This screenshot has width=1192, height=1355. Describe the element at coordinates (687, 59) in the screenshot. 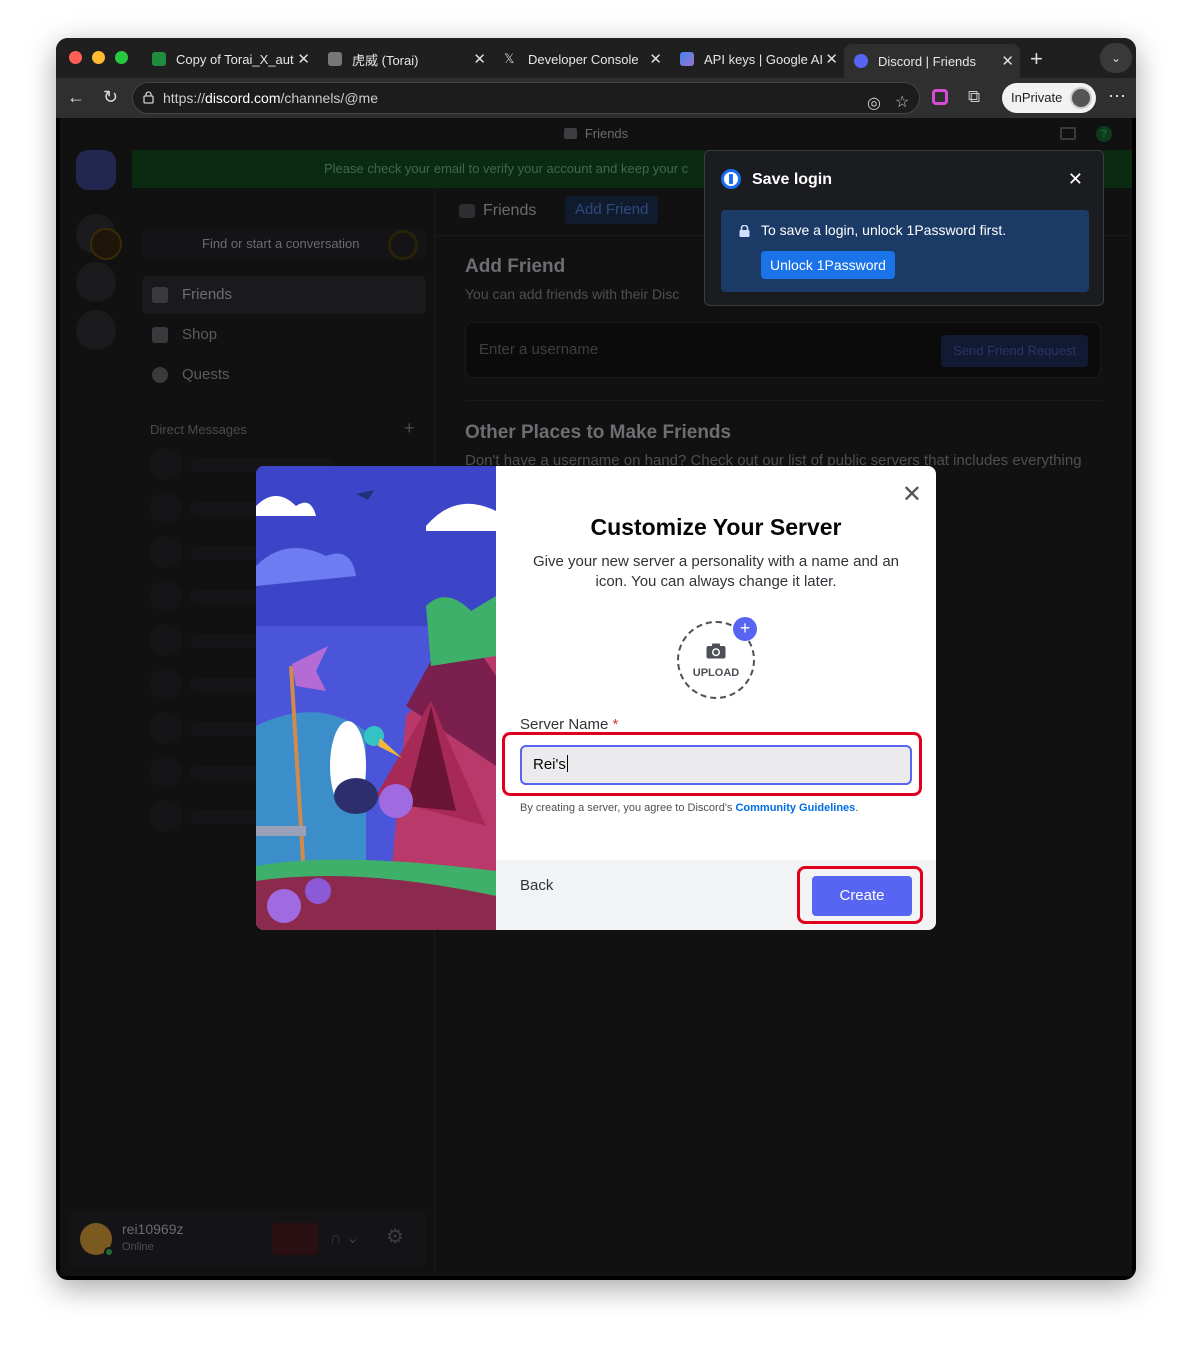

I see `google-ai-icon` at that location.